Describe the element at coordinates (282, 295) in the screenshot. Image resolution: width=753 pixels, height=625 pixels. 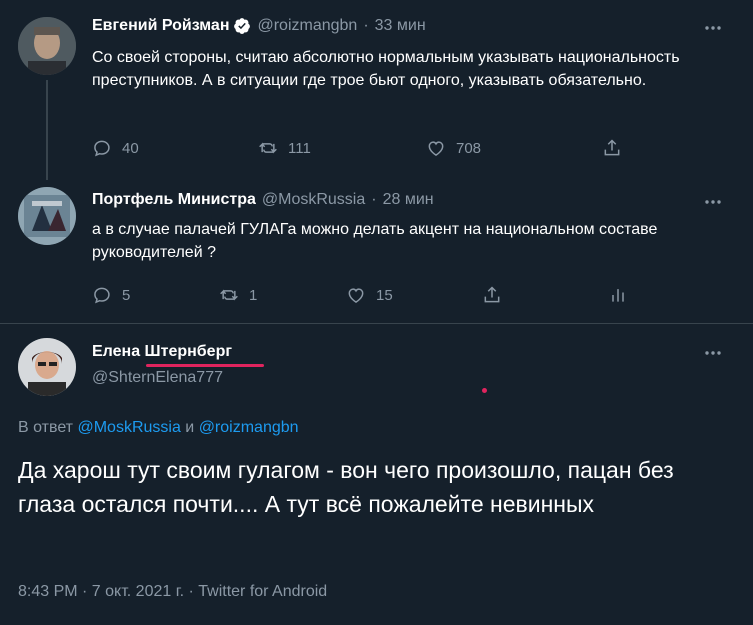
I see `retweet-button: 1` at that location.